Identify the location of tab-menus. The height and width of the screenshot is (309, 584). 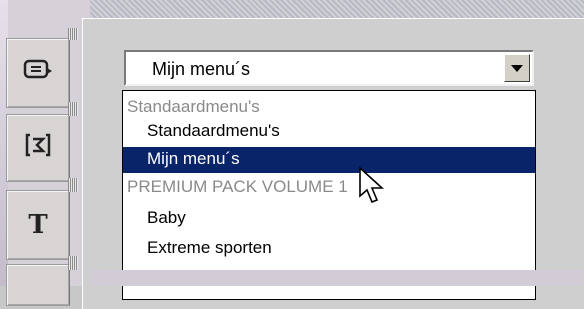
(38, 73).